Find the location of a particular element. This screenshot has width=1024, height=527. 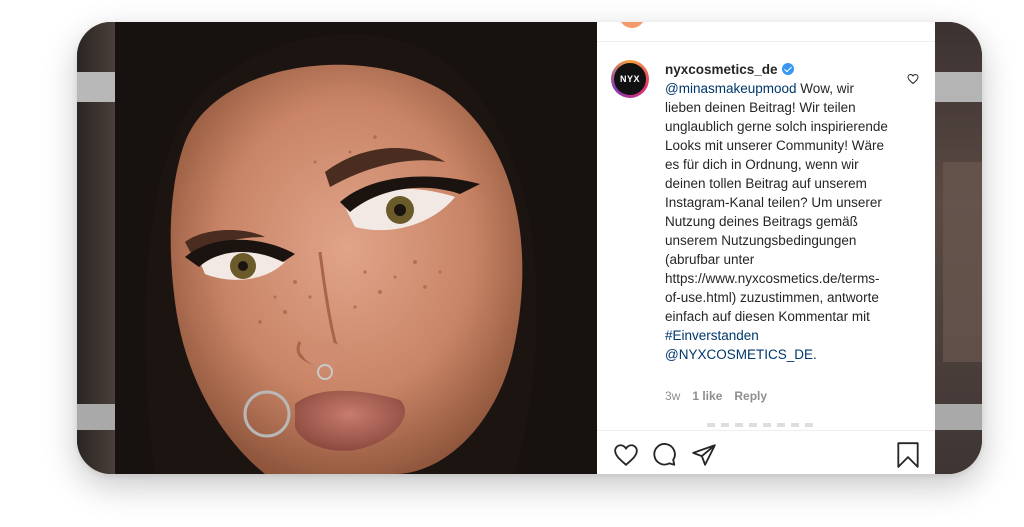

comment-meta: 3w 1 like Reply is located at coordinates (722, 396).